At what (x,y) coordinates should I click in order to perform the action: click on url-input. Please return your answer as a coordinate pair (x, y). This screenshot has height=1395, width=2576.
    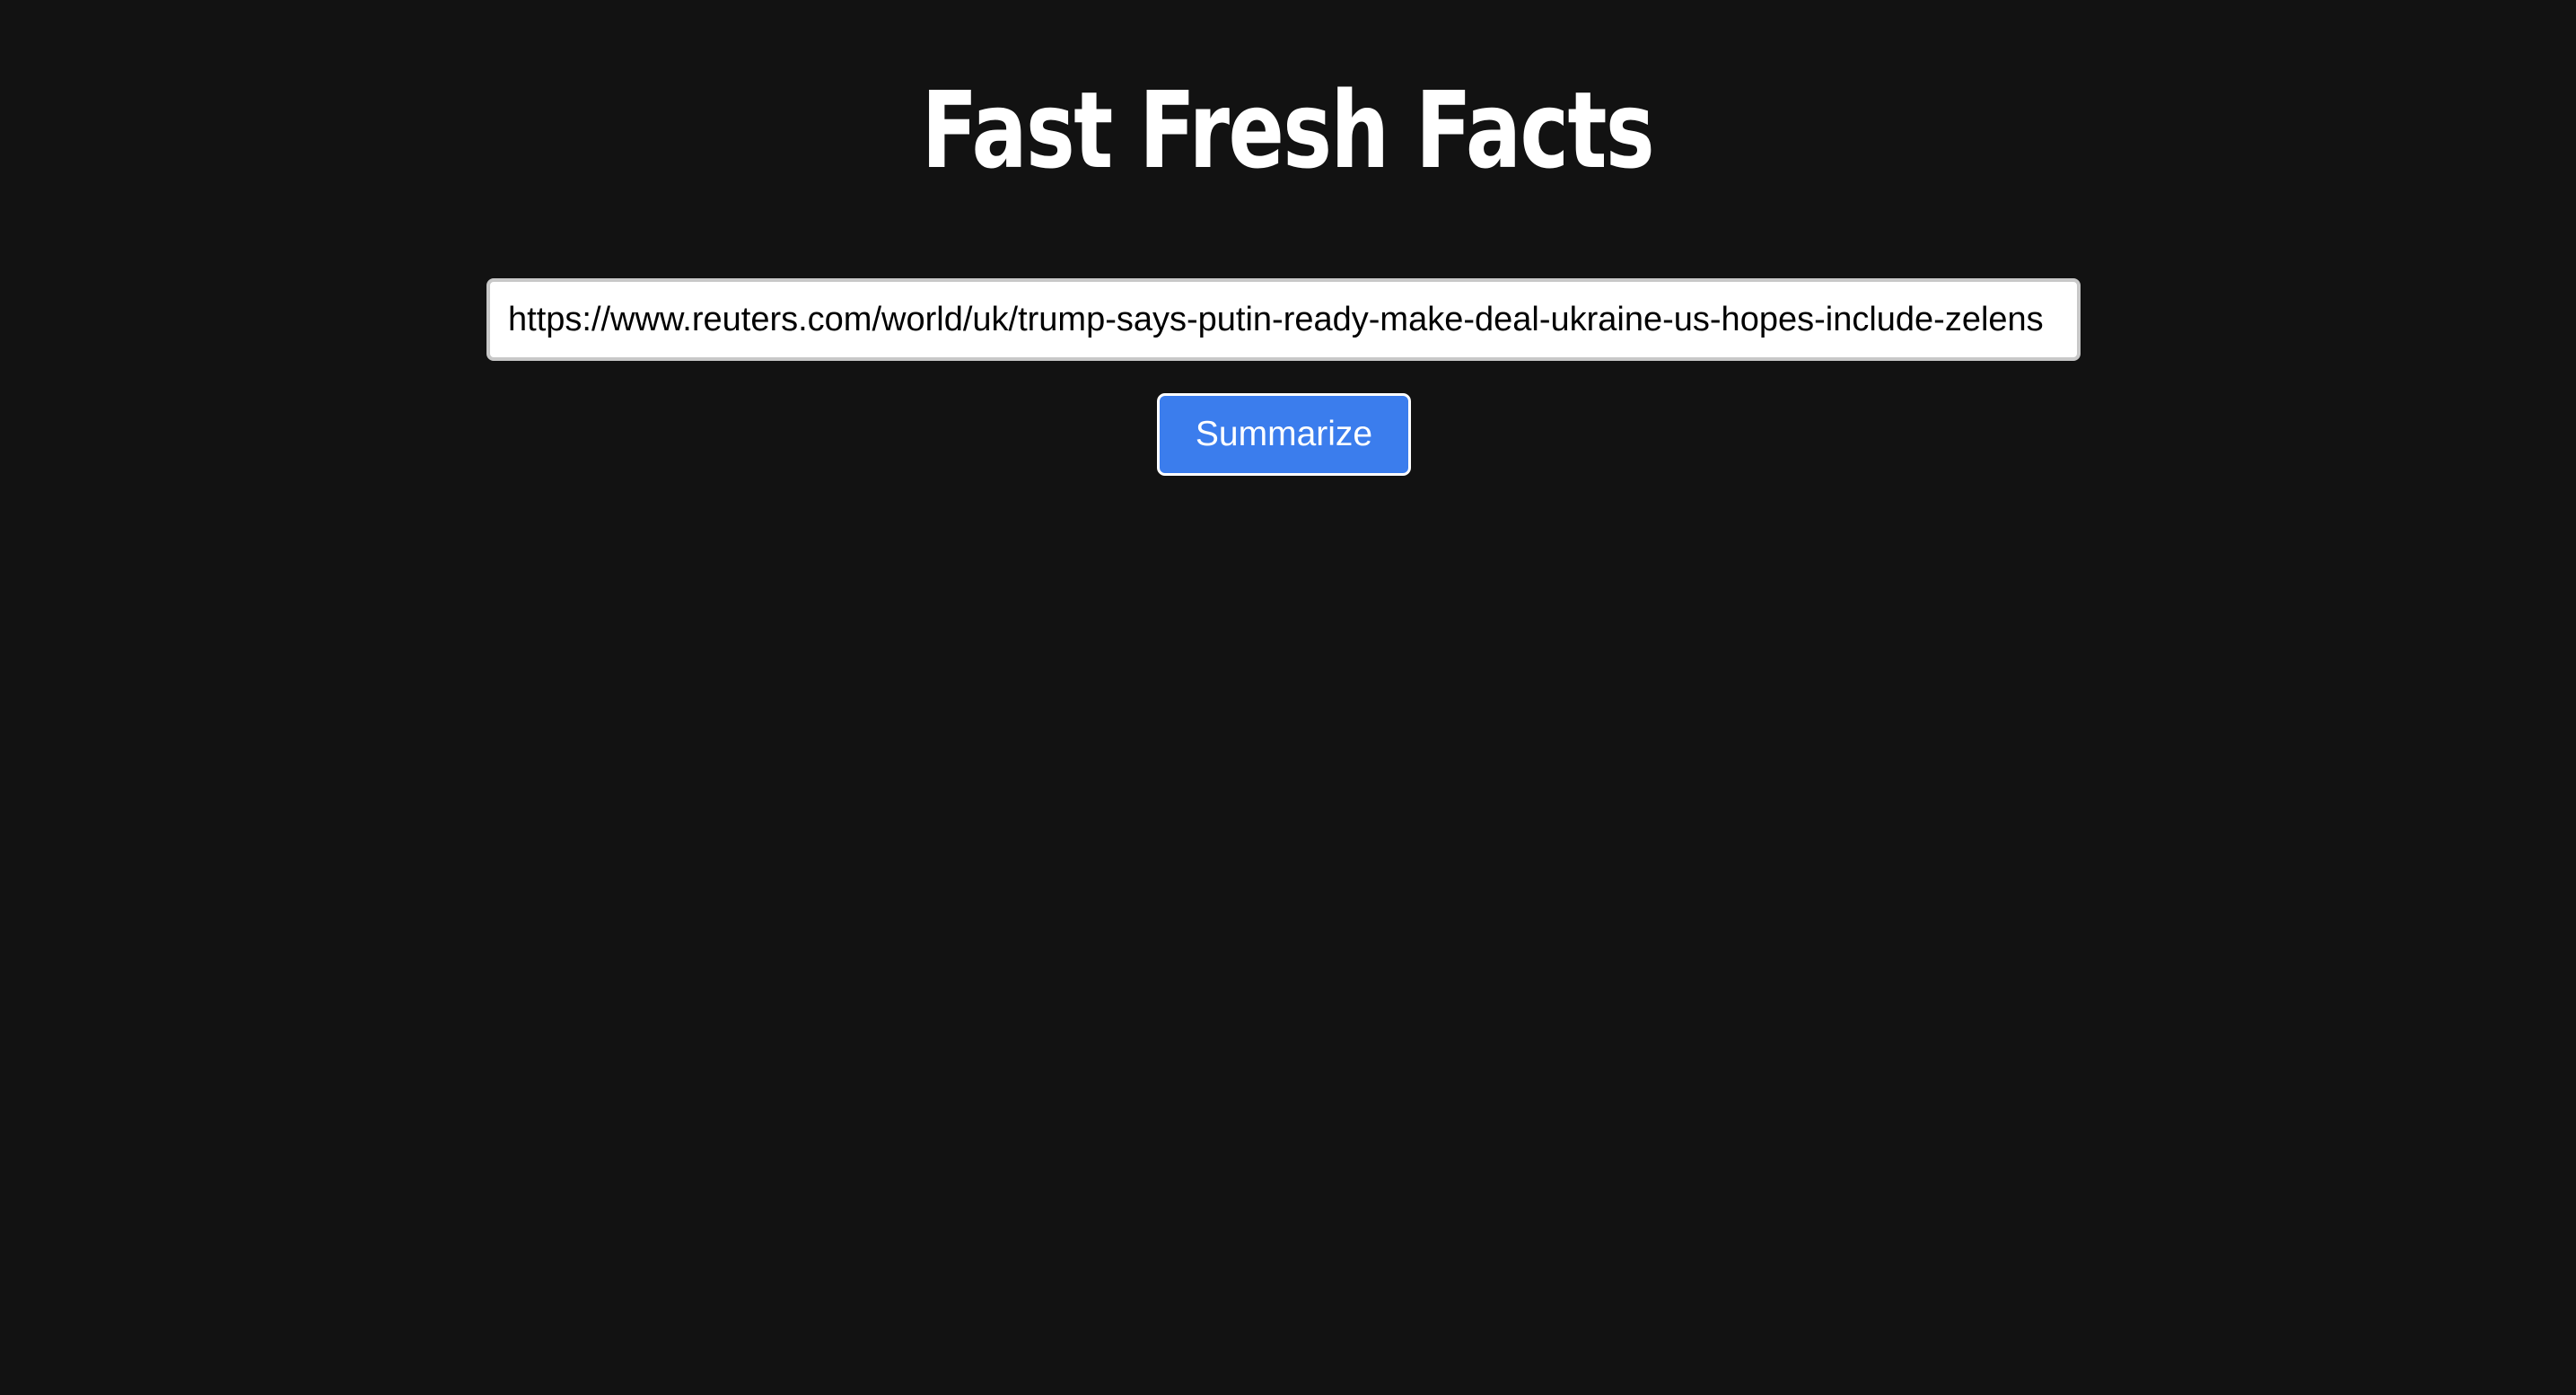
    Looking at the image, I should click on (1283, 319).